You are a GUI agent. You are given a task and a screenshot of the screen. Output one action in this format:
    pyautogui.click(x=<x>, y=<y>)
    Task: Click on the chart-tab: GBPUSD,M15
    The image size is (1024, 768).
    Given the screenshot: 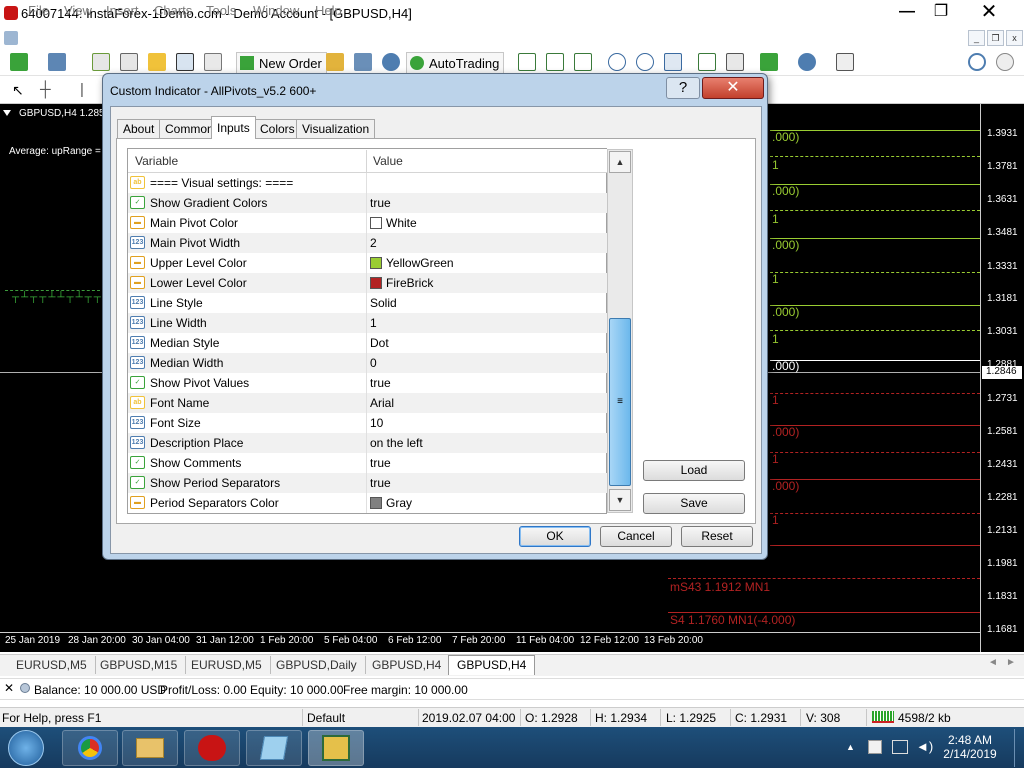 What is the action you would take?
    pyautogui.click(x=139, y=665)
    